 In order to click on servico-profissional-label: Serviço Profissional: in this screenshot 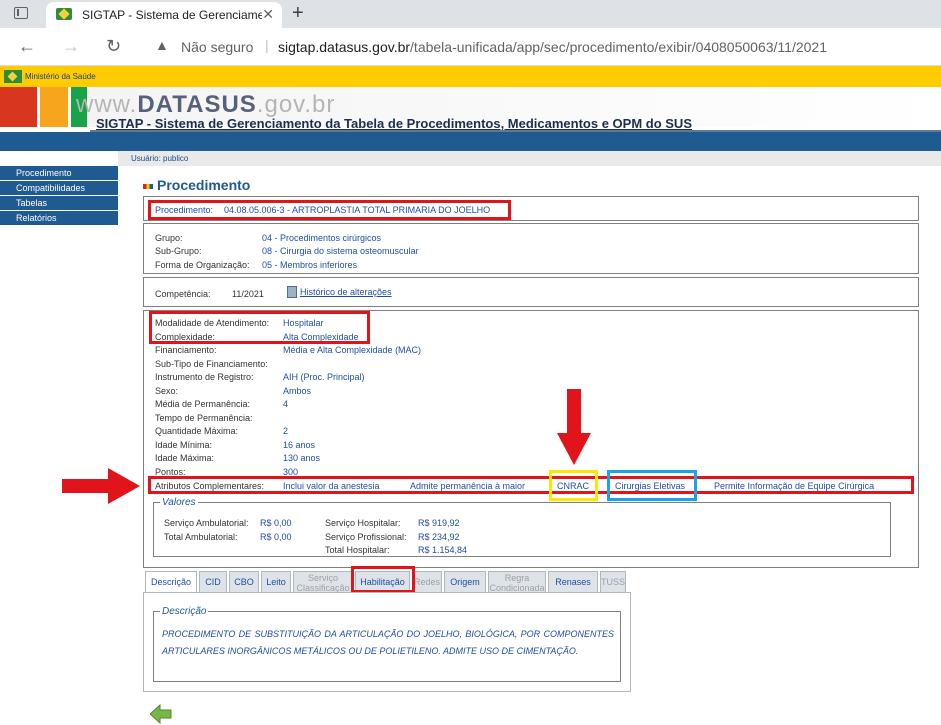, I will do `click(366, 537)`.